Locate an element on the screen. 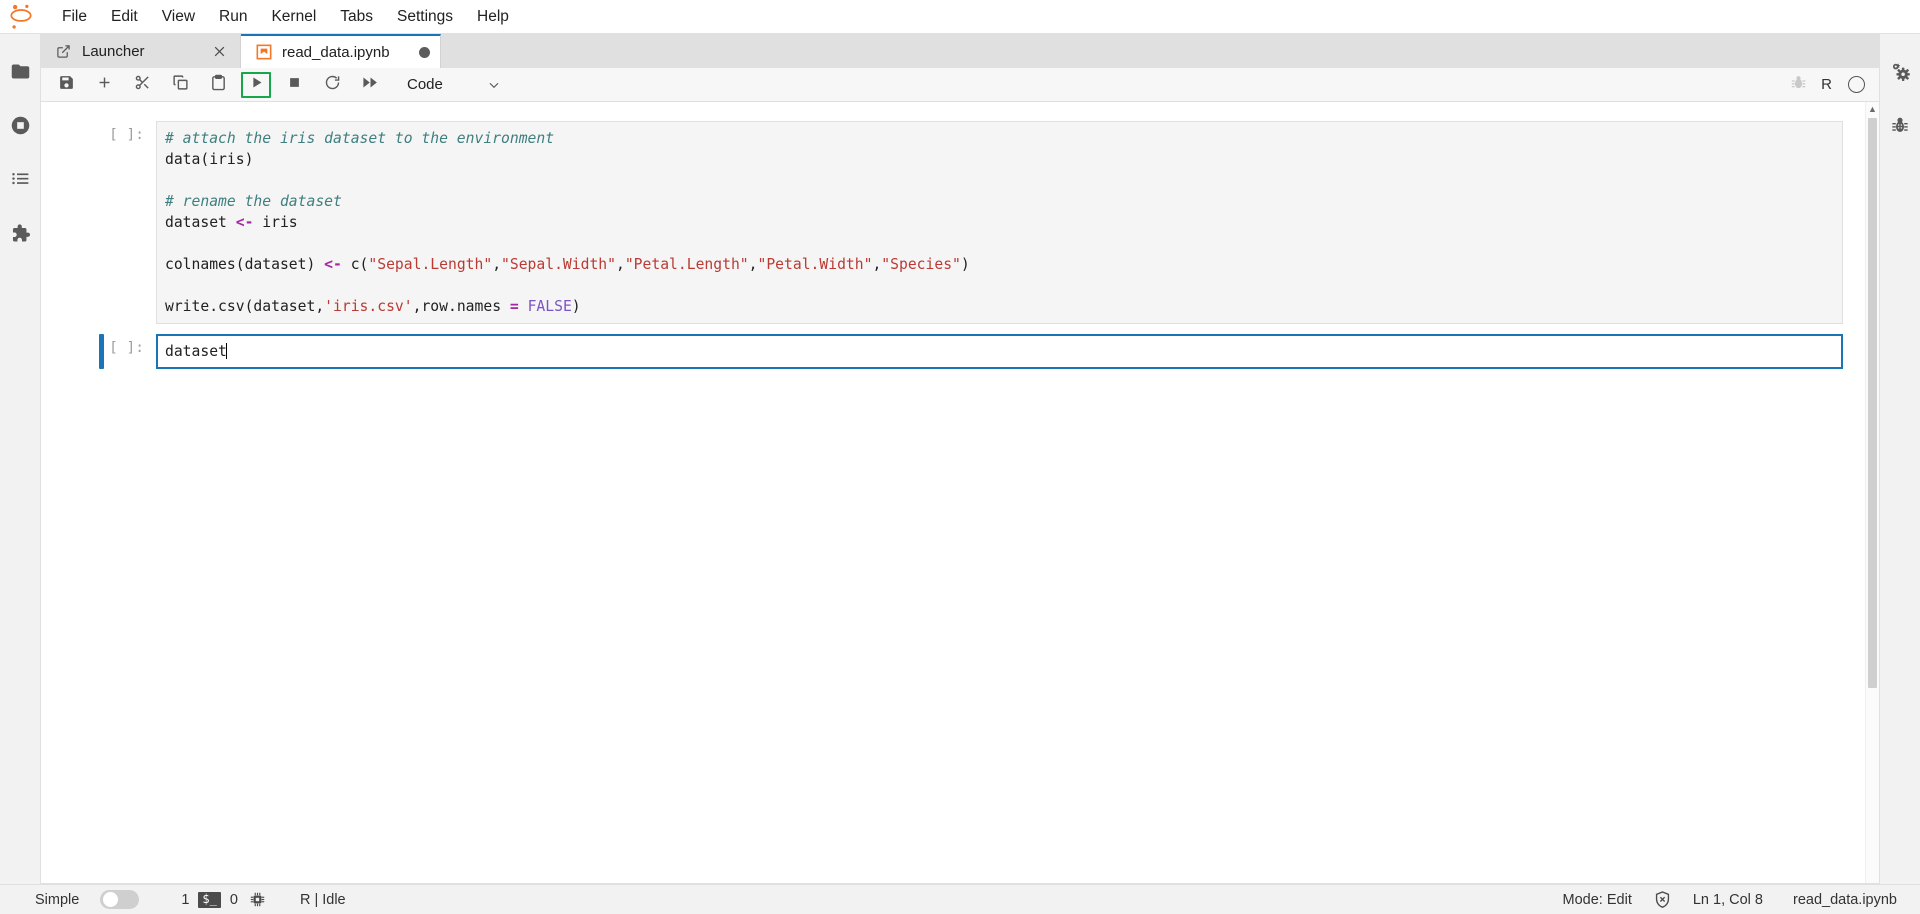 This screenshot has height=914, width=1920. notebook-icon is located at coordinates (263, 52).